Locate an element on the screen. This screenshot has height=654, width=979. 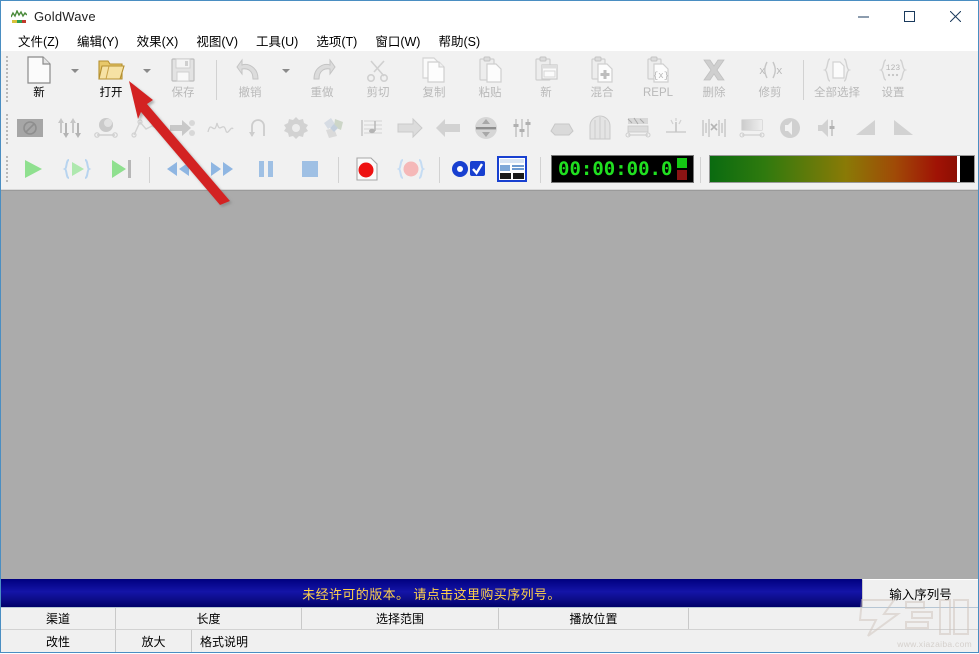
minimize-icon is located at coordinates (863, 16).